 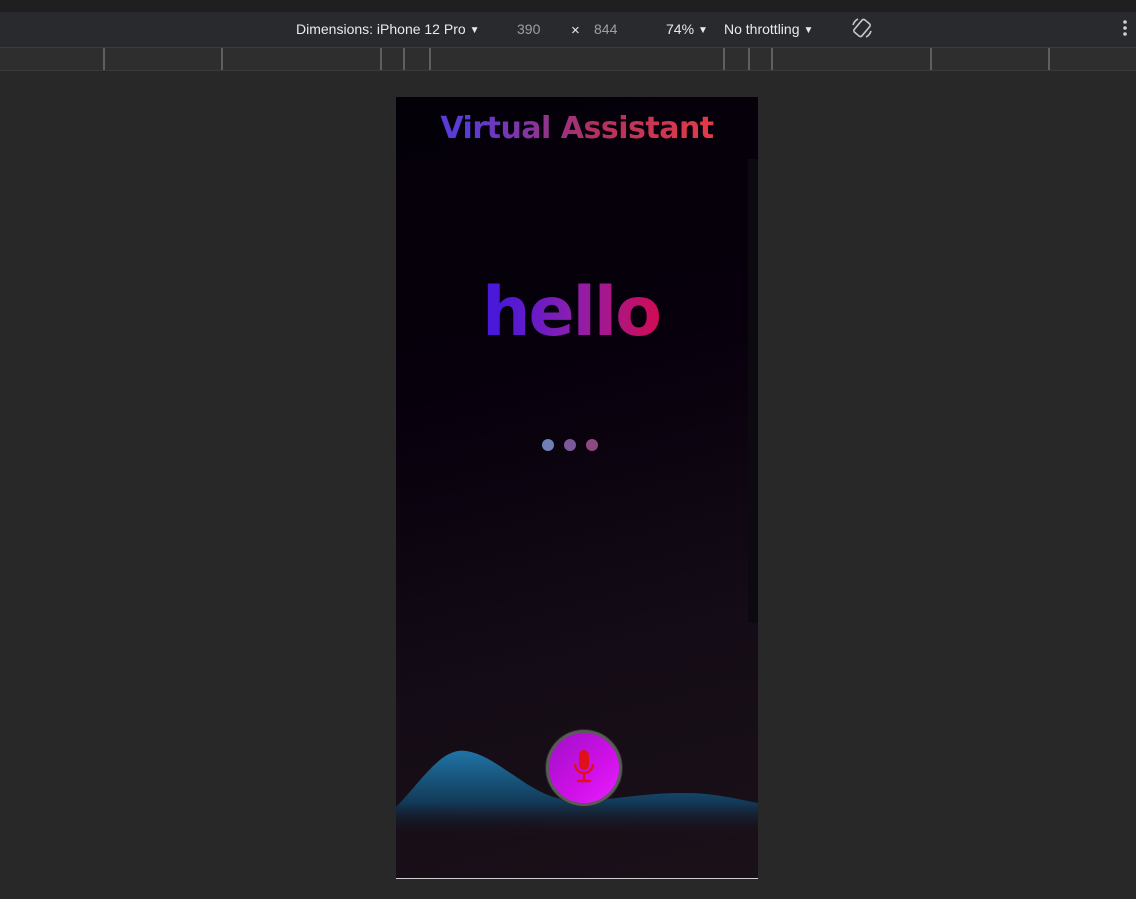 I want to click on zoom-dropdown: 74% ▼, so click(x=687, y=30).